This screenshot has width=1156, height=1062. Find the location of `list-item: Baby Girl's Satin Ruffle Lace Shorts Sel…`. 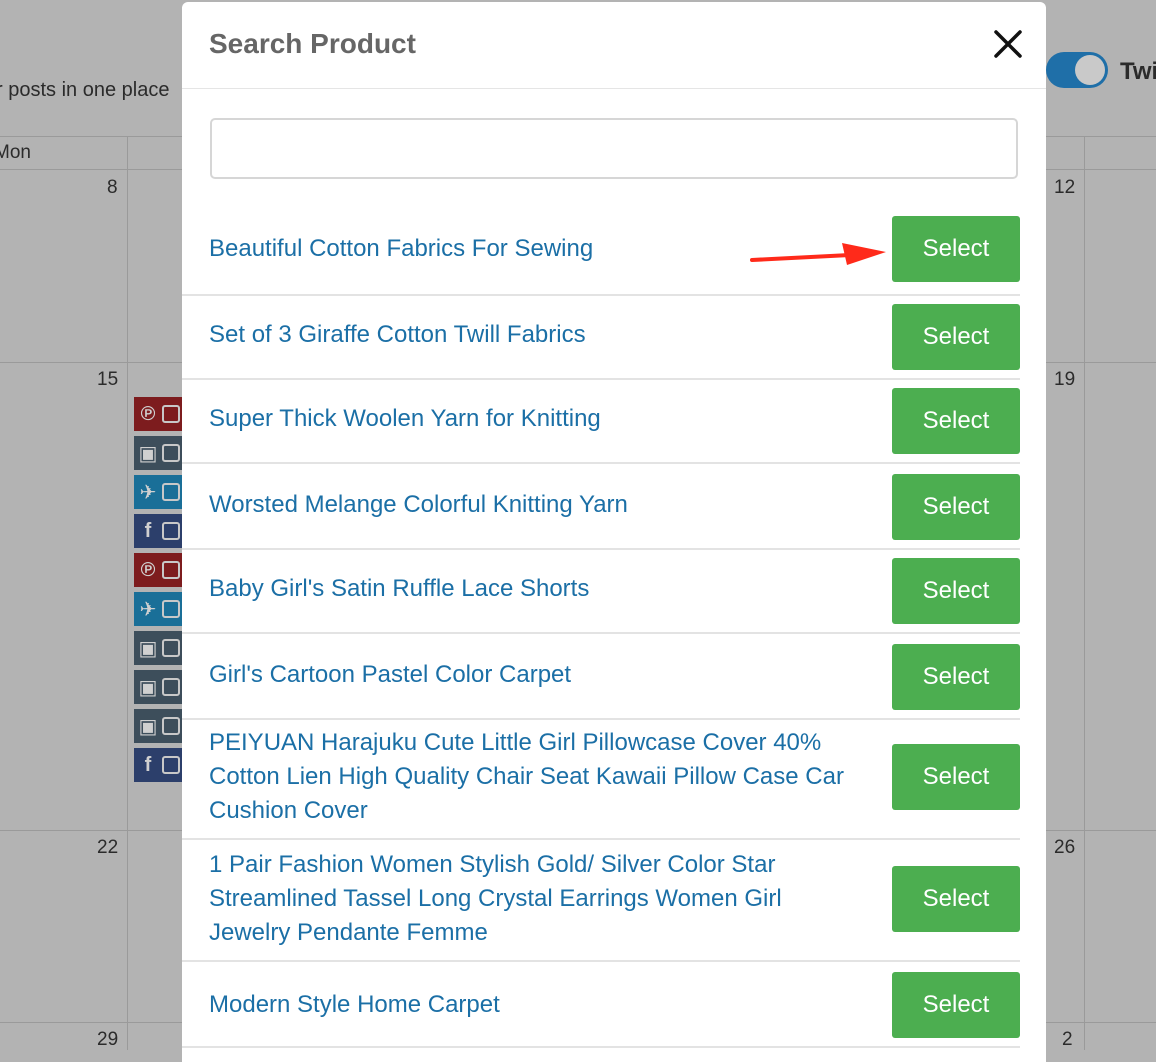

list-item: Baby Girl's Satin Ruffle Lace Shorts Sel… is located at coordinates (601, 592).